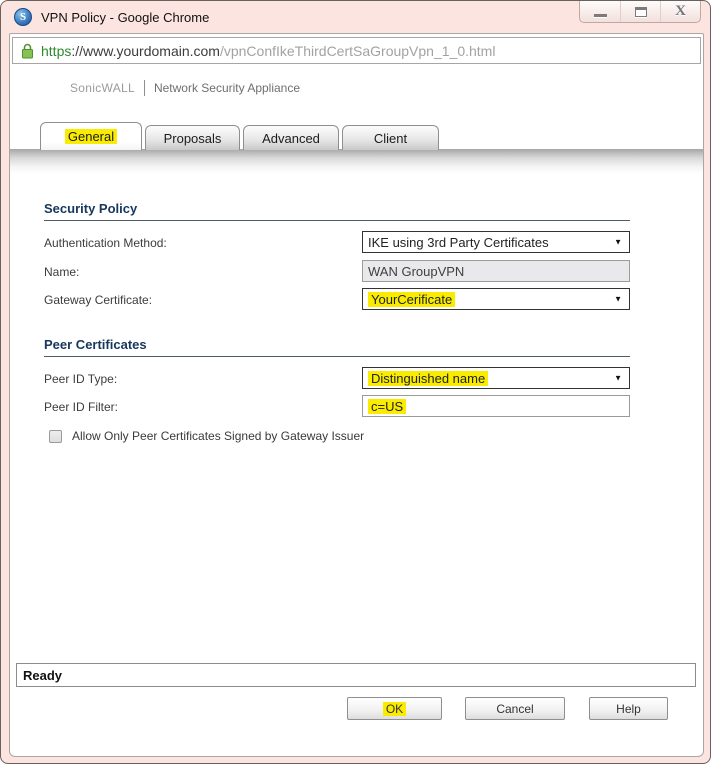 The width and height of the screenshot is (711, 764). I want to click on tab-proposals-label: Proposals, so click(192, 138).